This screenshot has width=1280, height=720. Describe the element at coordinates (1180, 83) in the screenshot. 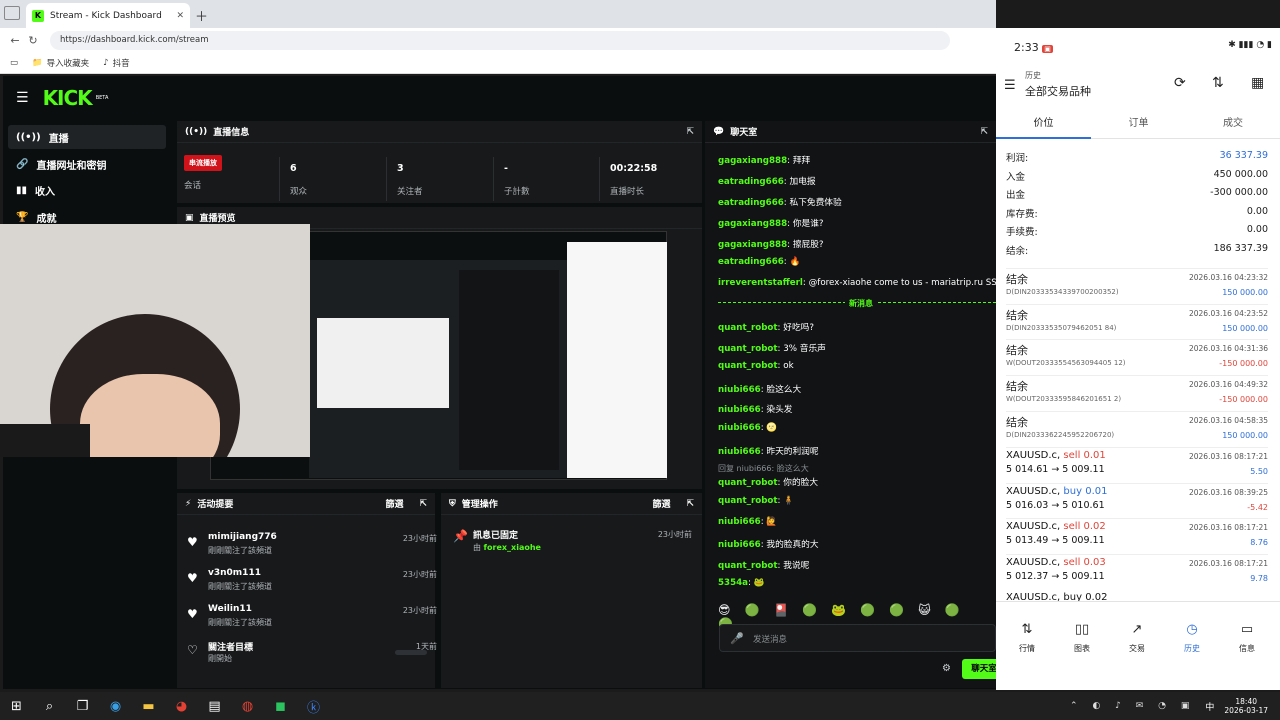

I see `refresh-icon: ⟳` at that location.